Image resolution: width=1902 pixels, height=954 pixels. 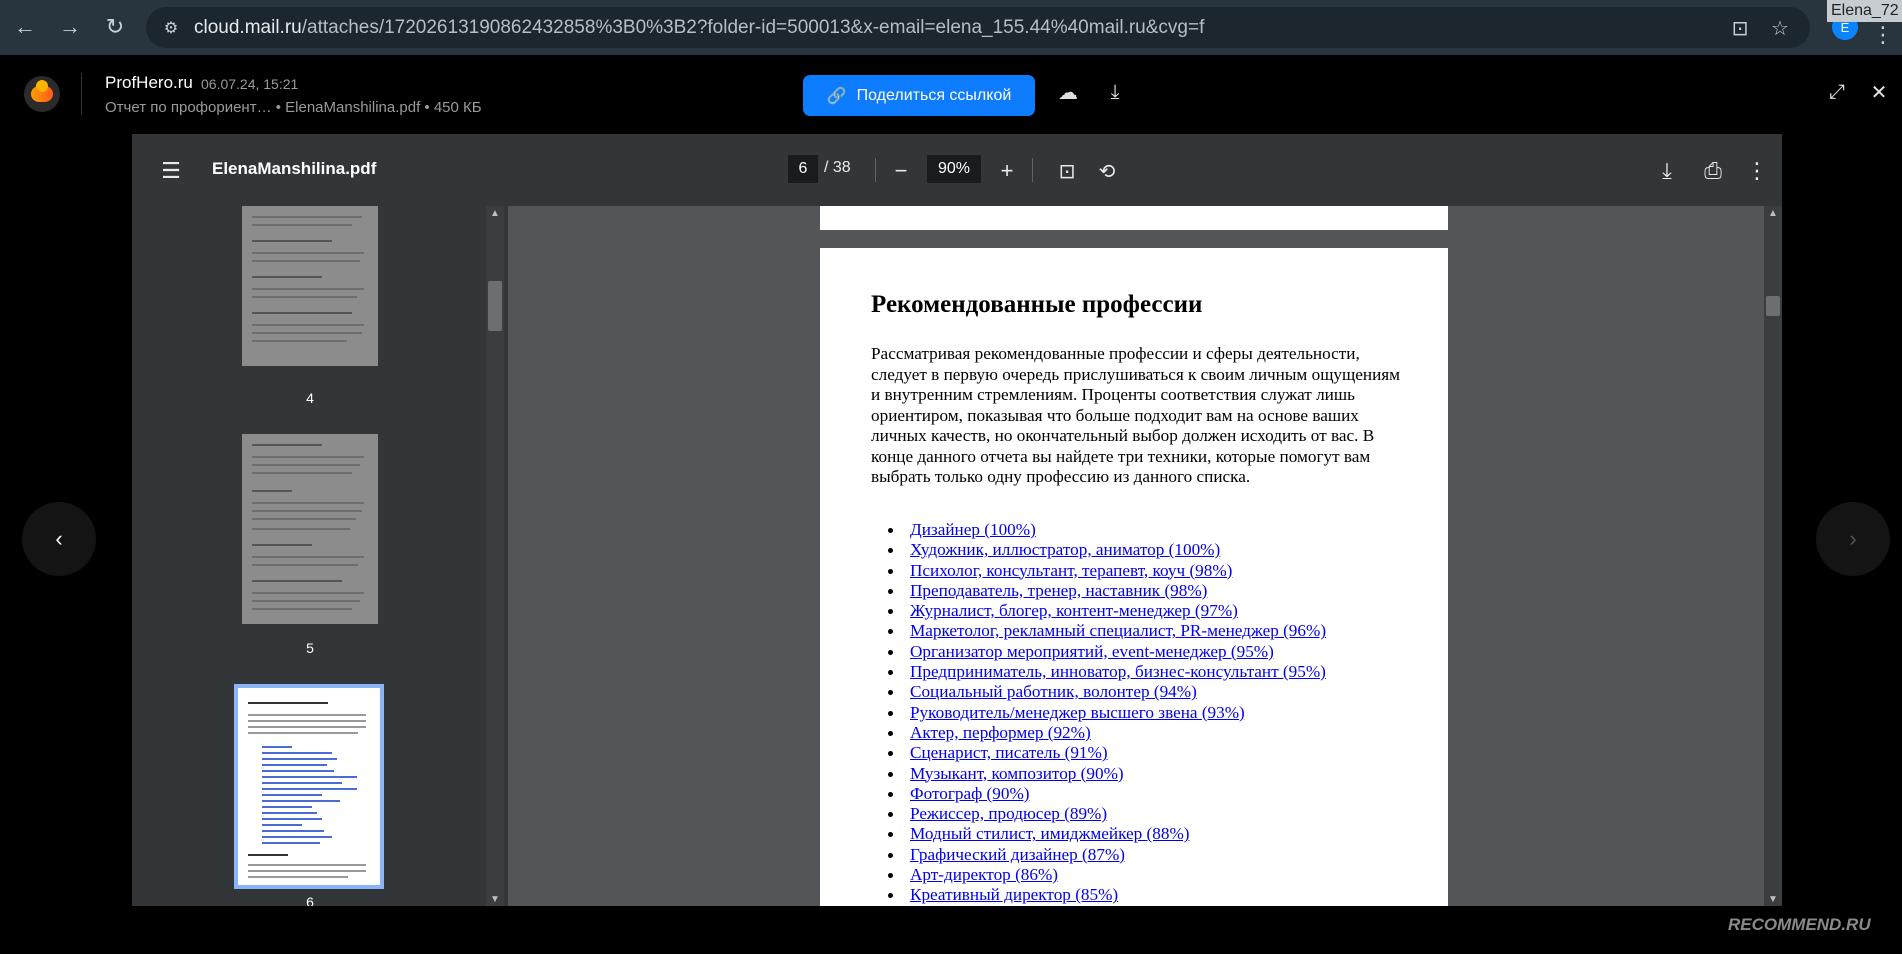 I want to click on mail-cloud-logo, so click(x=42, y=94).